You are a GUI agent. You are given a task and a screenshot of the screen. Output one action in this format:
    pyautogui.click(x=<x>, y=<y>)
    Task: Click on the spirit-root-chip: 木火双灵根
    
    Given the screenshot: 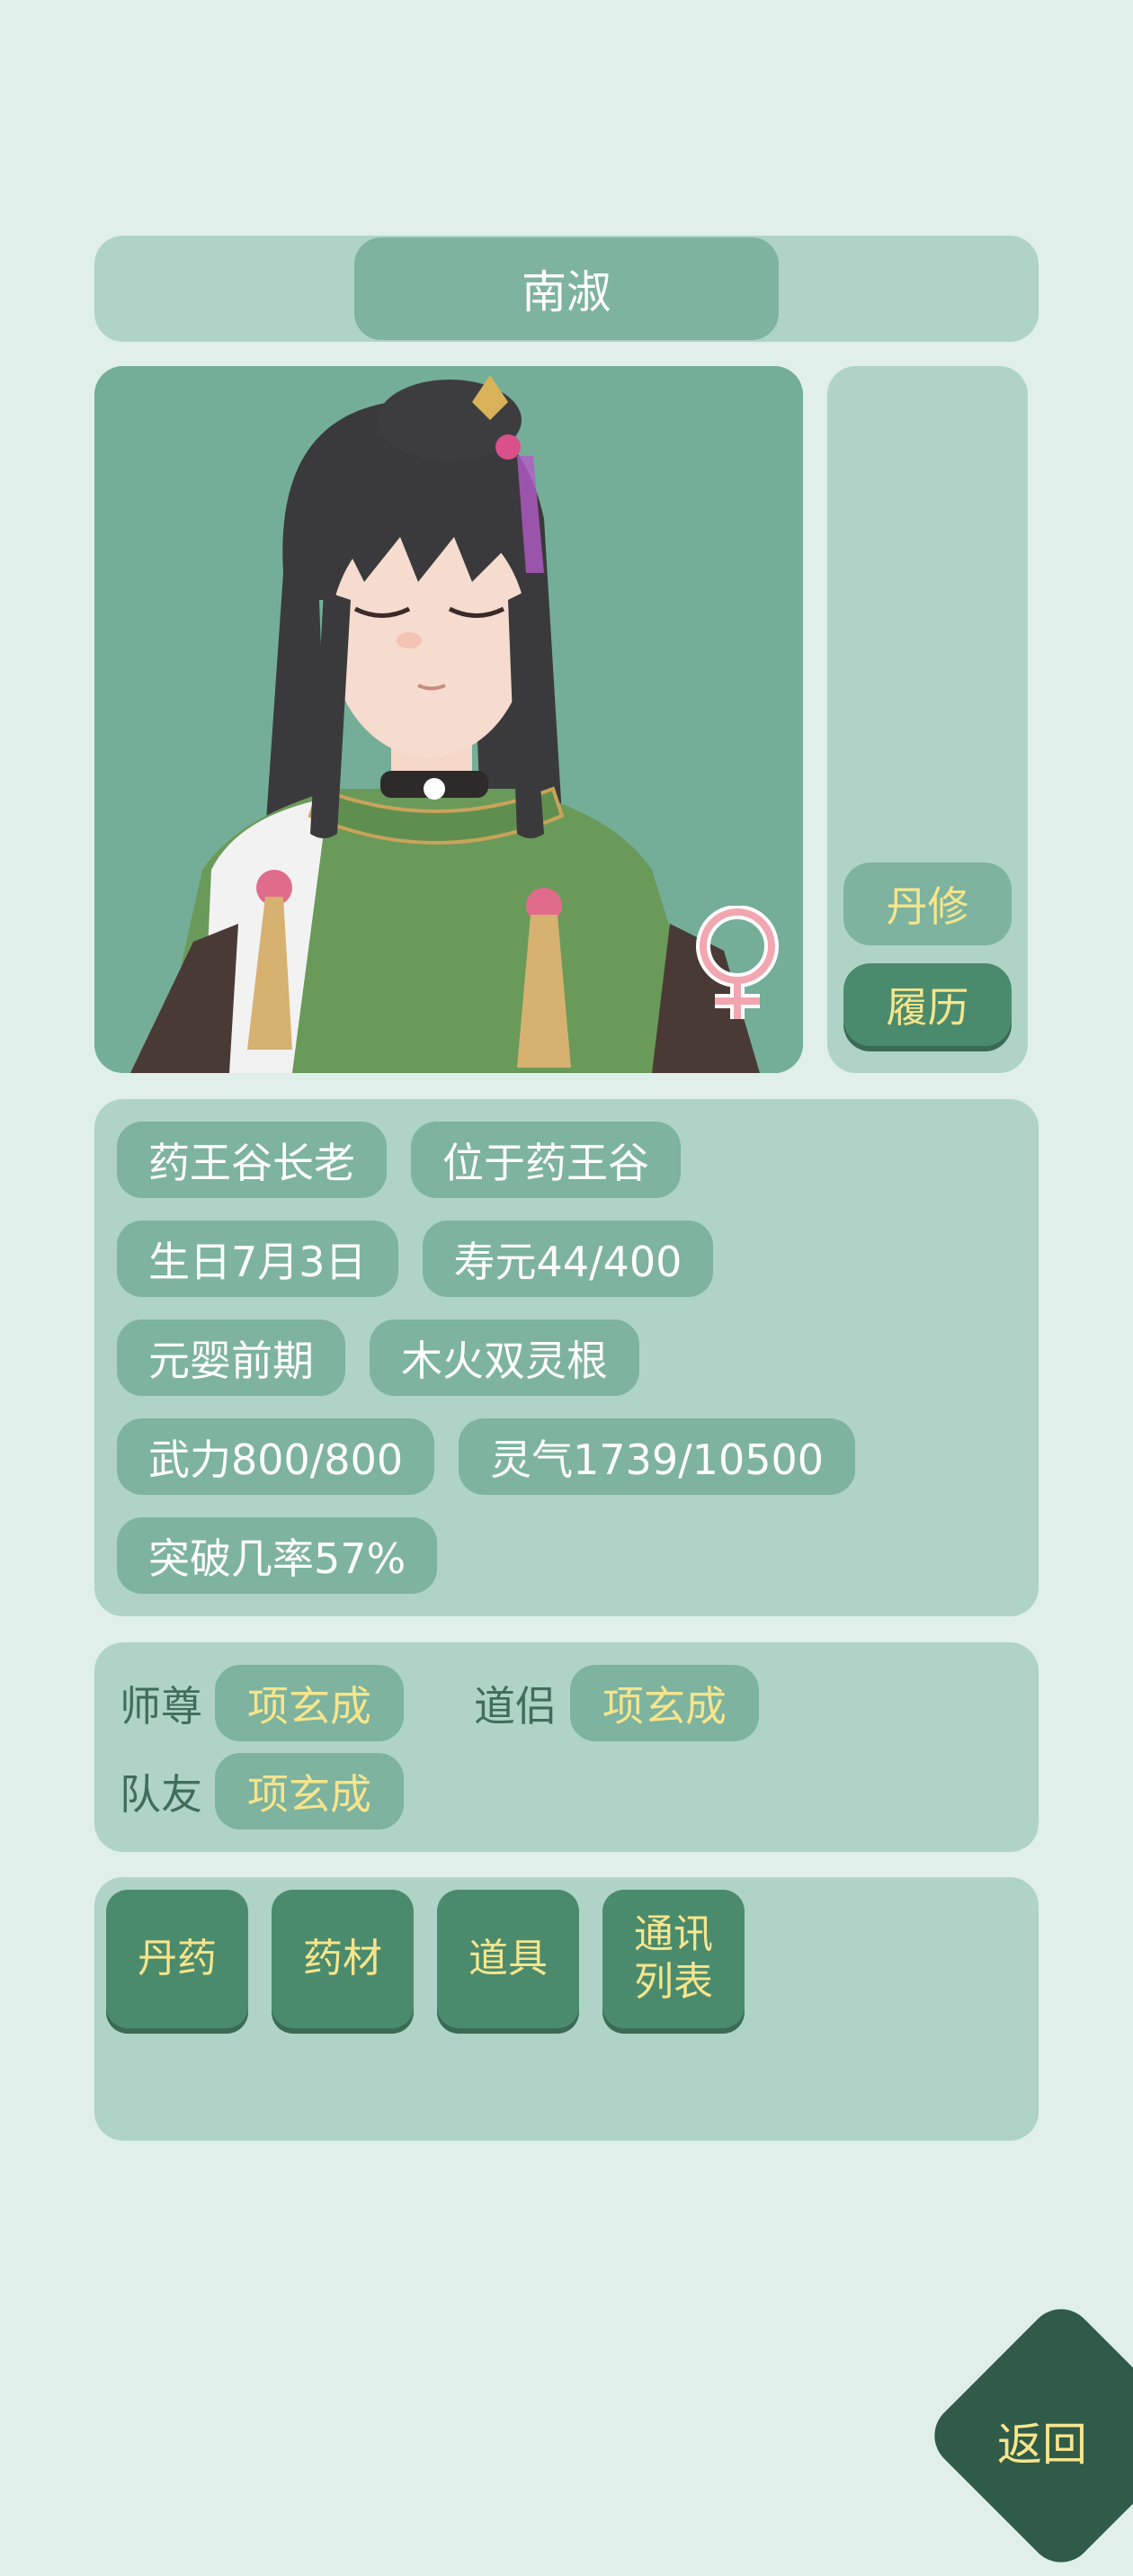 What is the action you would take?
    pyautogui.click(x=504, y=1357)
    